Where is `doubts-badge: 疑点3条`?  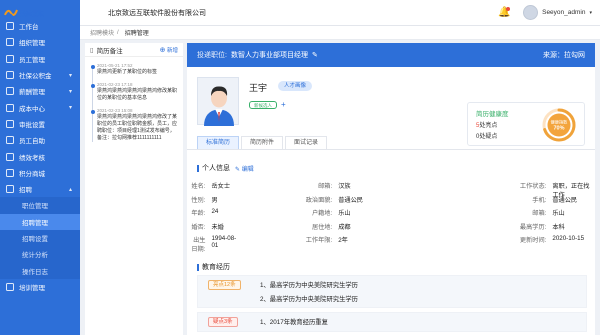 doubts-badge: 疑点3条 is located at coordinates (223, 322).